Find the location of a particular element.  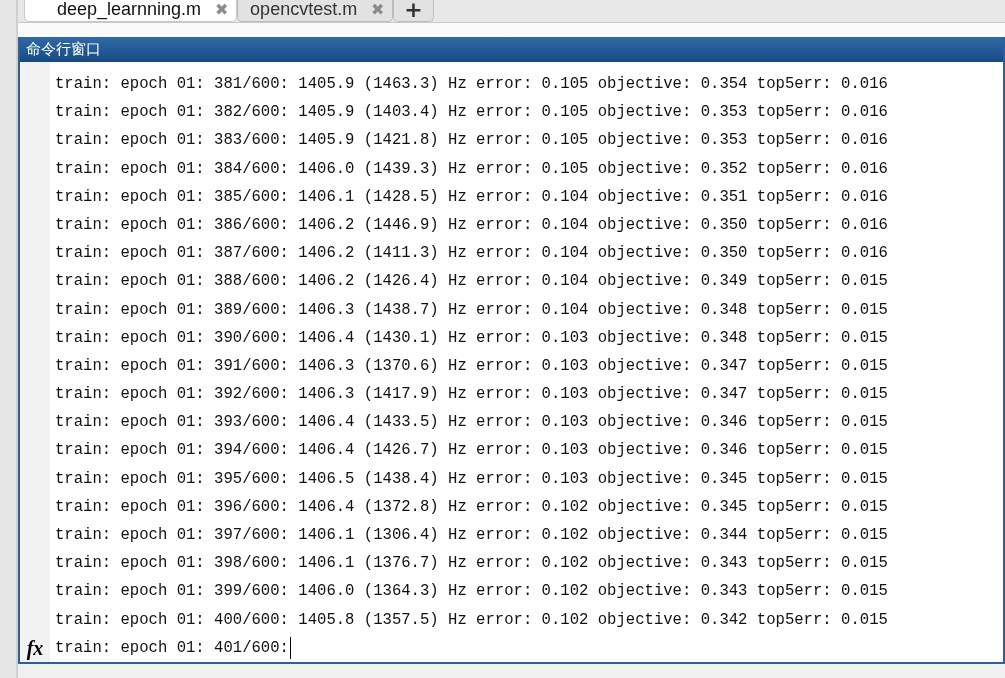

tab-label: opencvtest.m is located at coordinates (304, 10).